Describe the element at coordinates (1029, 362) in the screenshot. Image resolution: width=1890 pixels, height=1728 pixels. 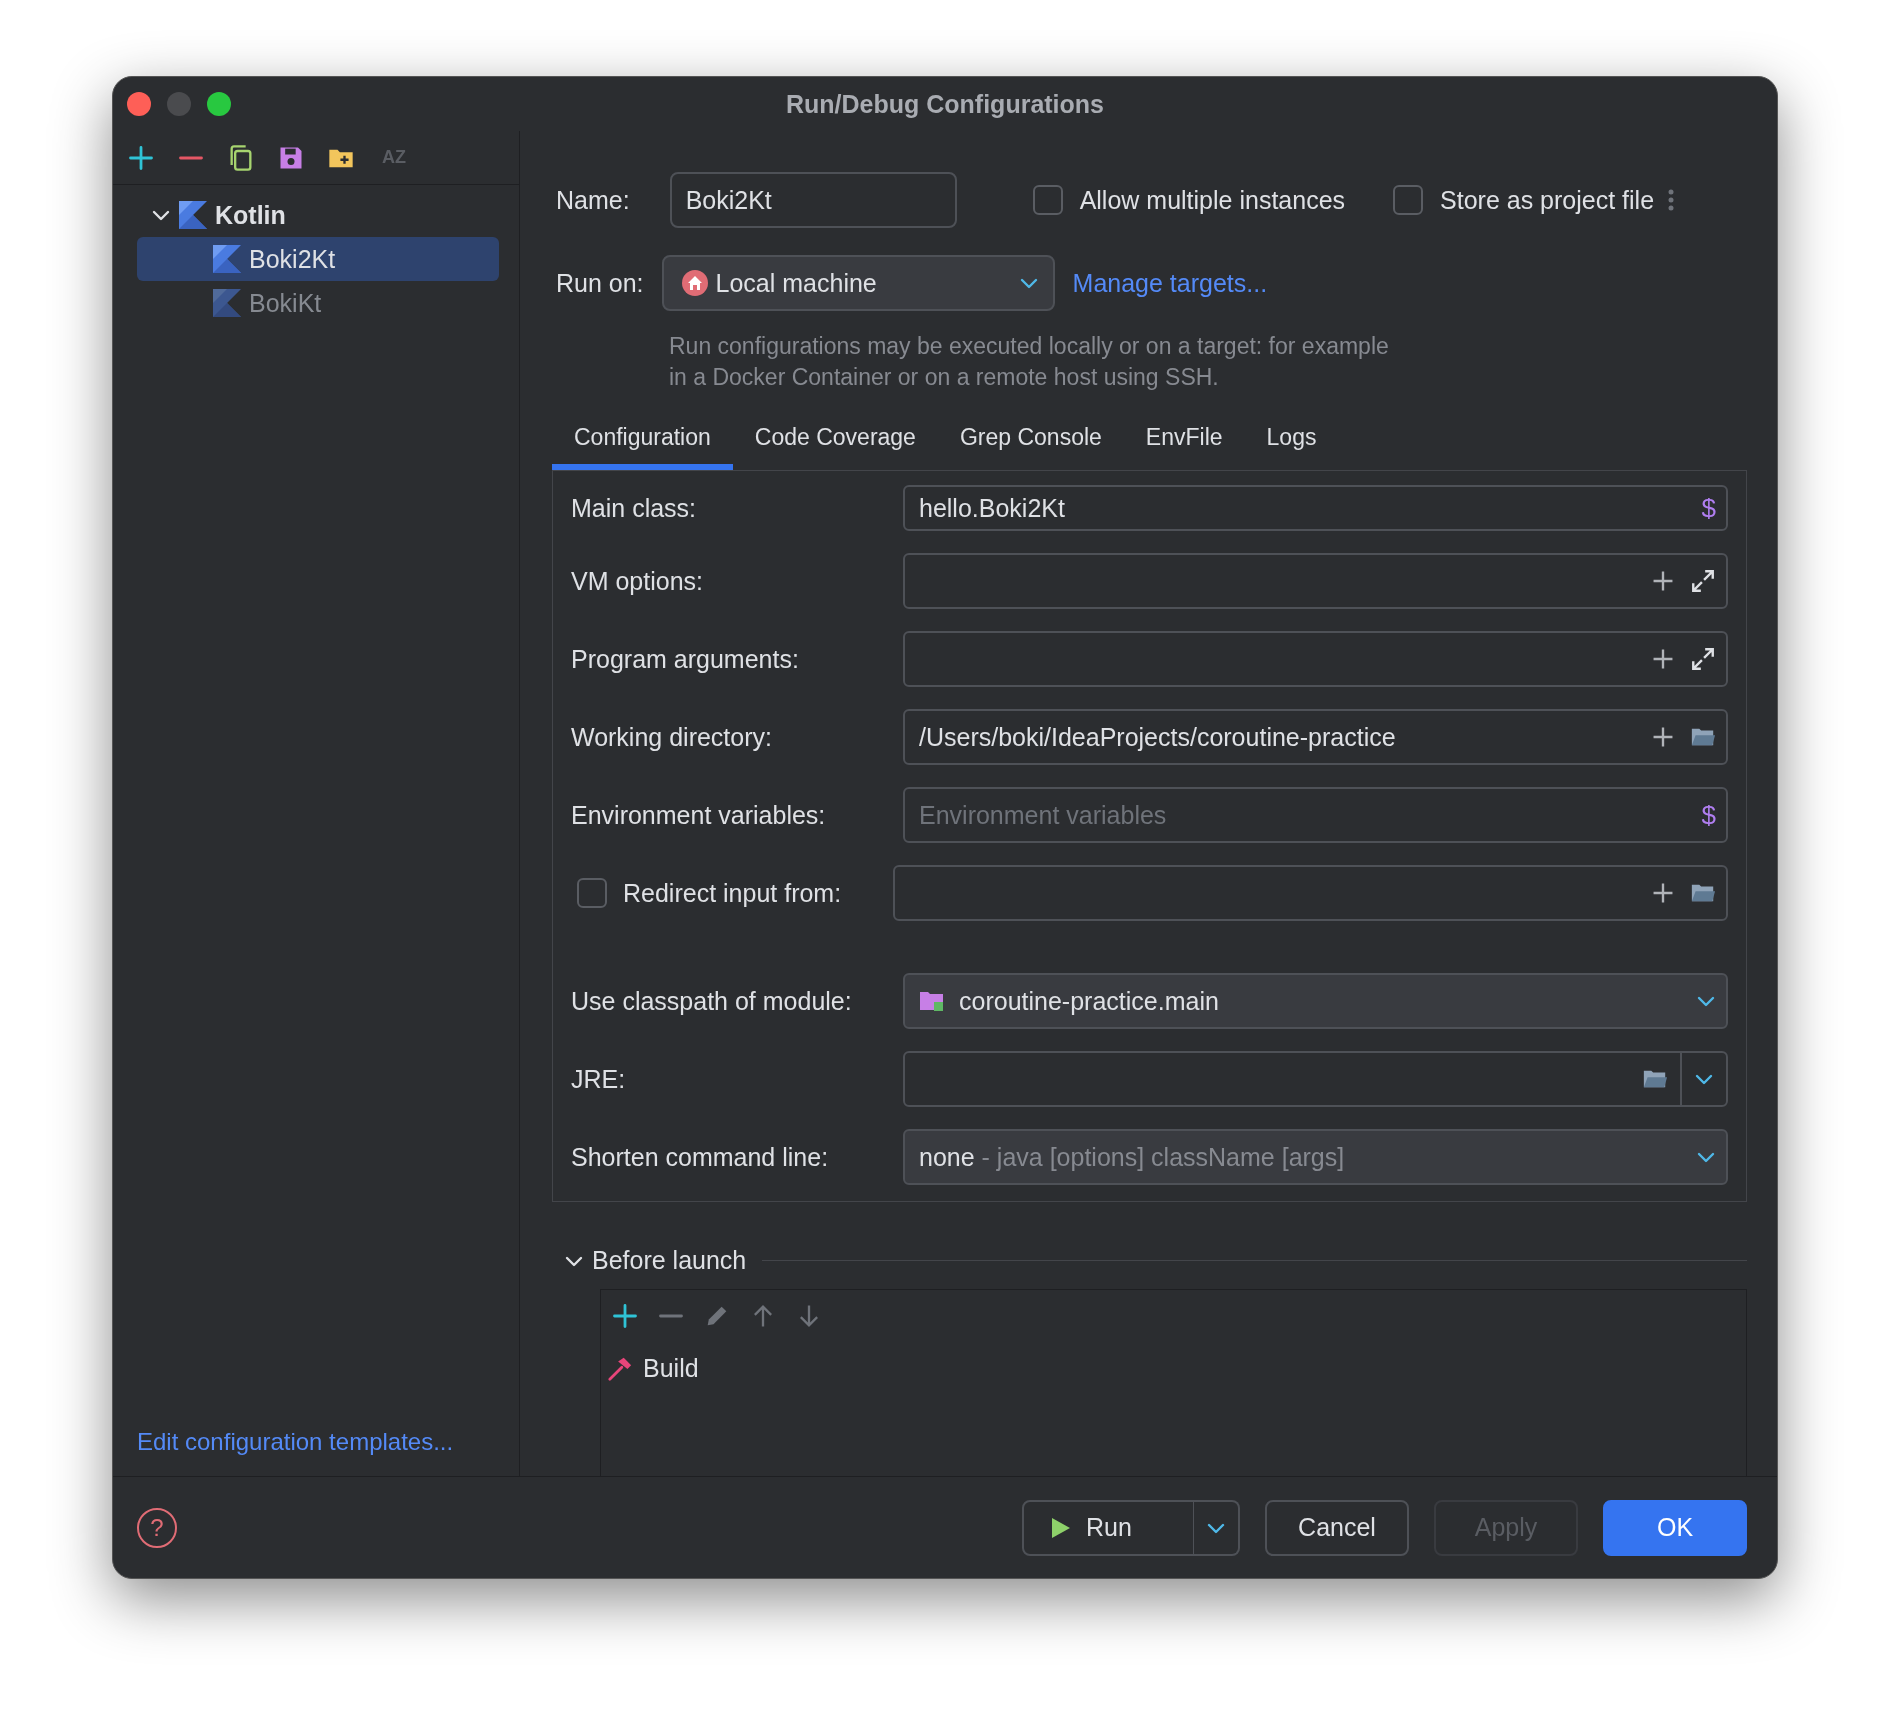
I see `hint-text: Run configurations may be executed locally or on a target: for example in a Docker Container or on a remote host using SSH.` at that location.